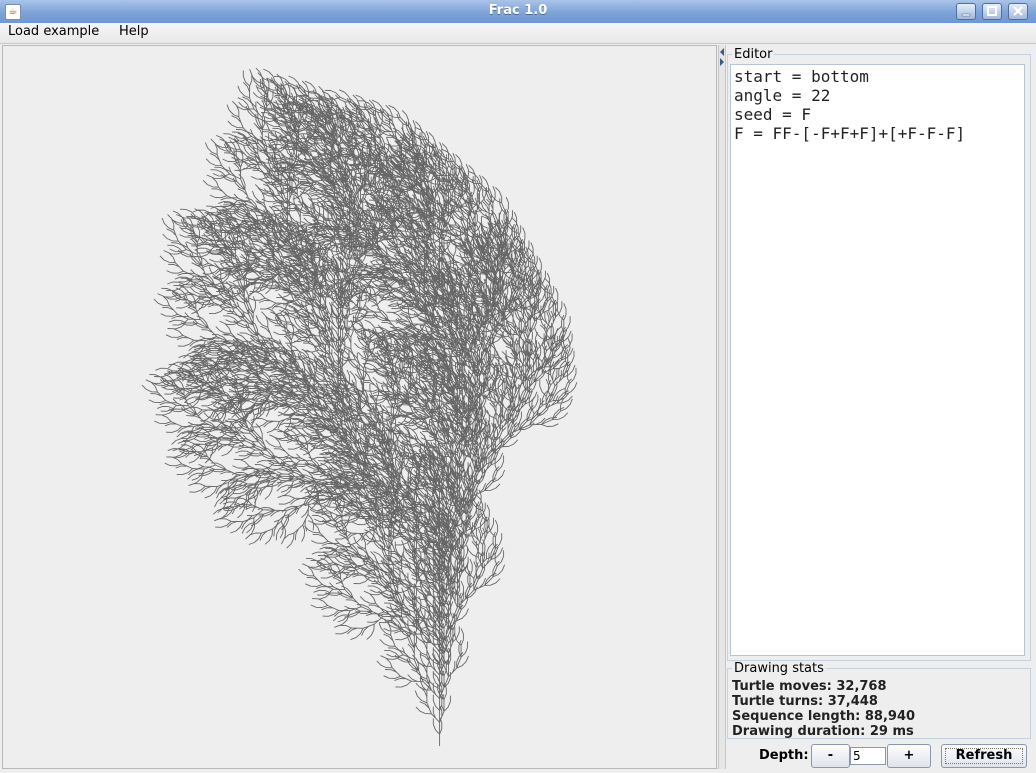  I want to click on drawing-duration-stat: Drawing duration: 29 ms, so click(823, 731).